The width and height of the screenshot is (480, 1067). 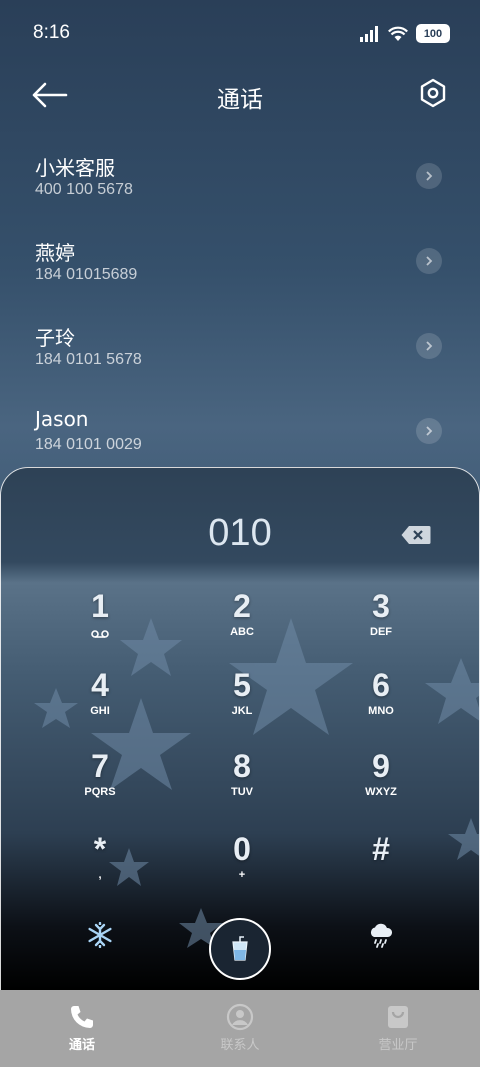 I want to click on contact-number: 184 0101 5678, so click(x=88, y=359).